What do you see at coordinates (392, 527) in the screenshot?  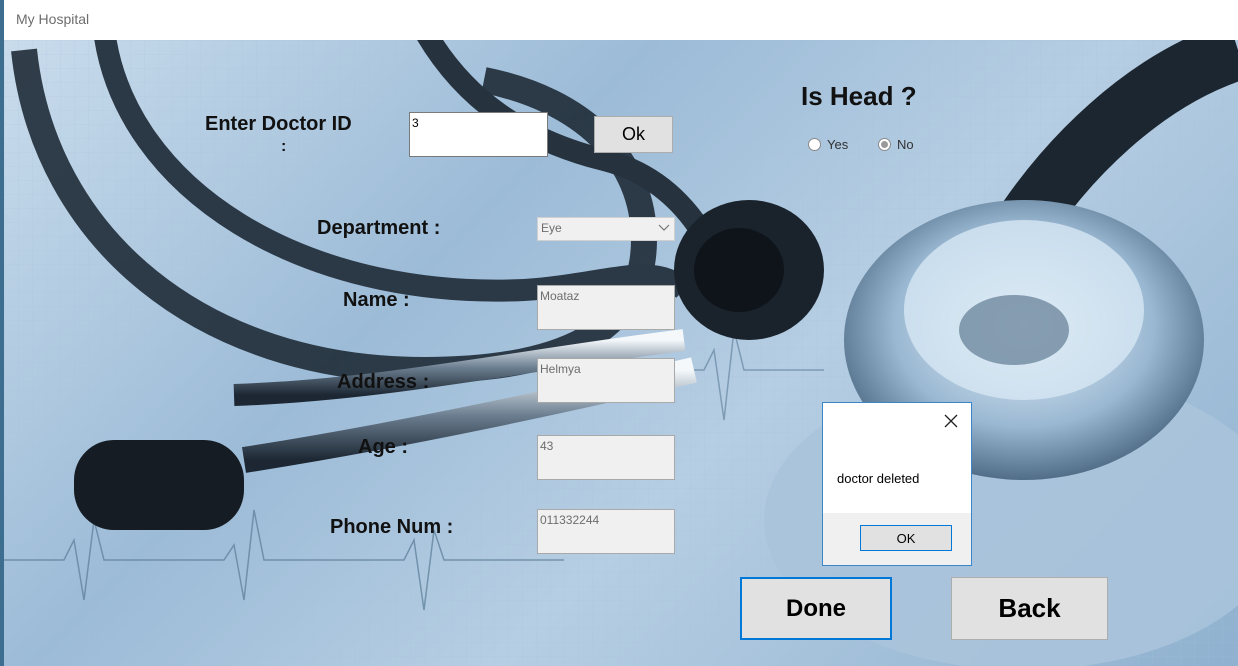 I see `phone-label: Phone Num :` at bounding box center [392, 527].